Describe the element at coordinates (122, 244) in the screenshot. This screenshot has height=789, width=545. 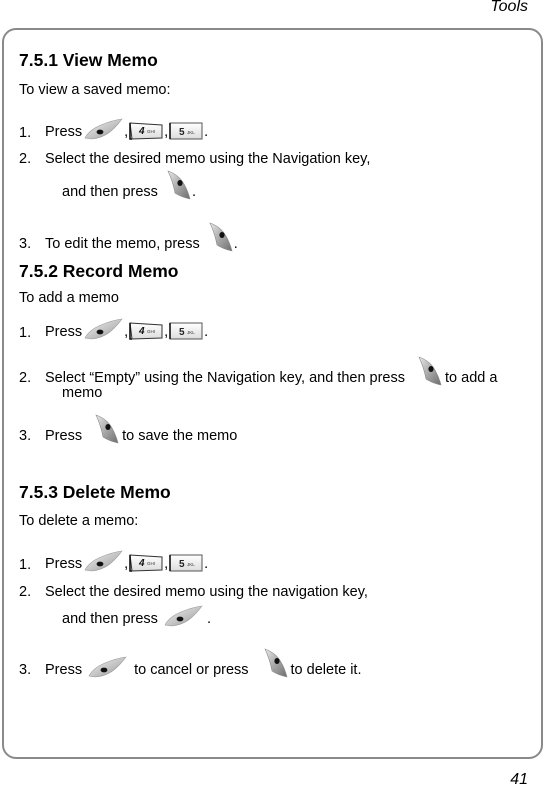
I see `step-text: To edit the memo, press` at that location.